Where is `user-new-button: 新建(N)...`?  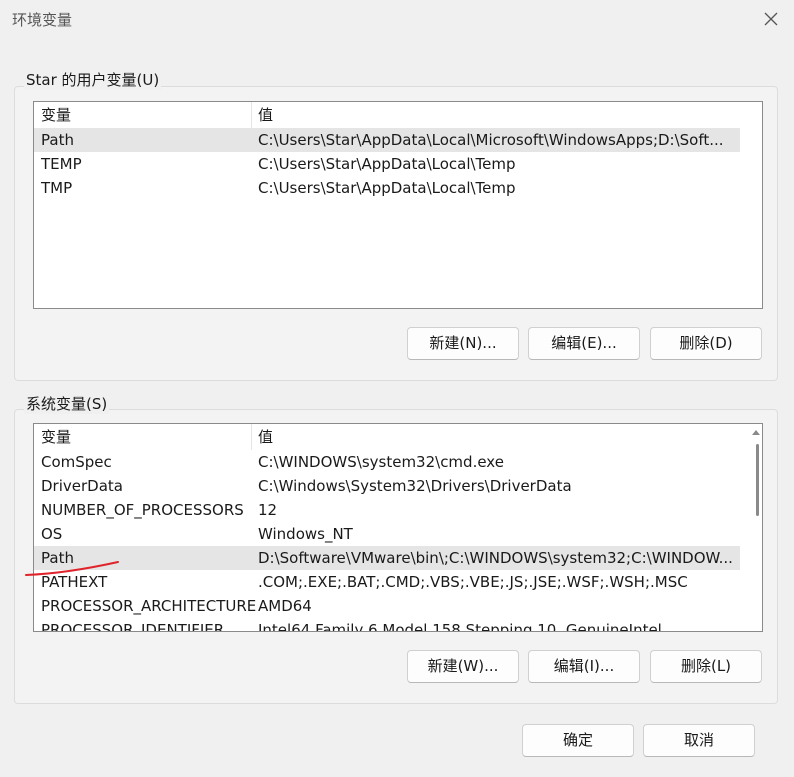 user-new-button: 新建(N)... is located at coordinates (463, 343).